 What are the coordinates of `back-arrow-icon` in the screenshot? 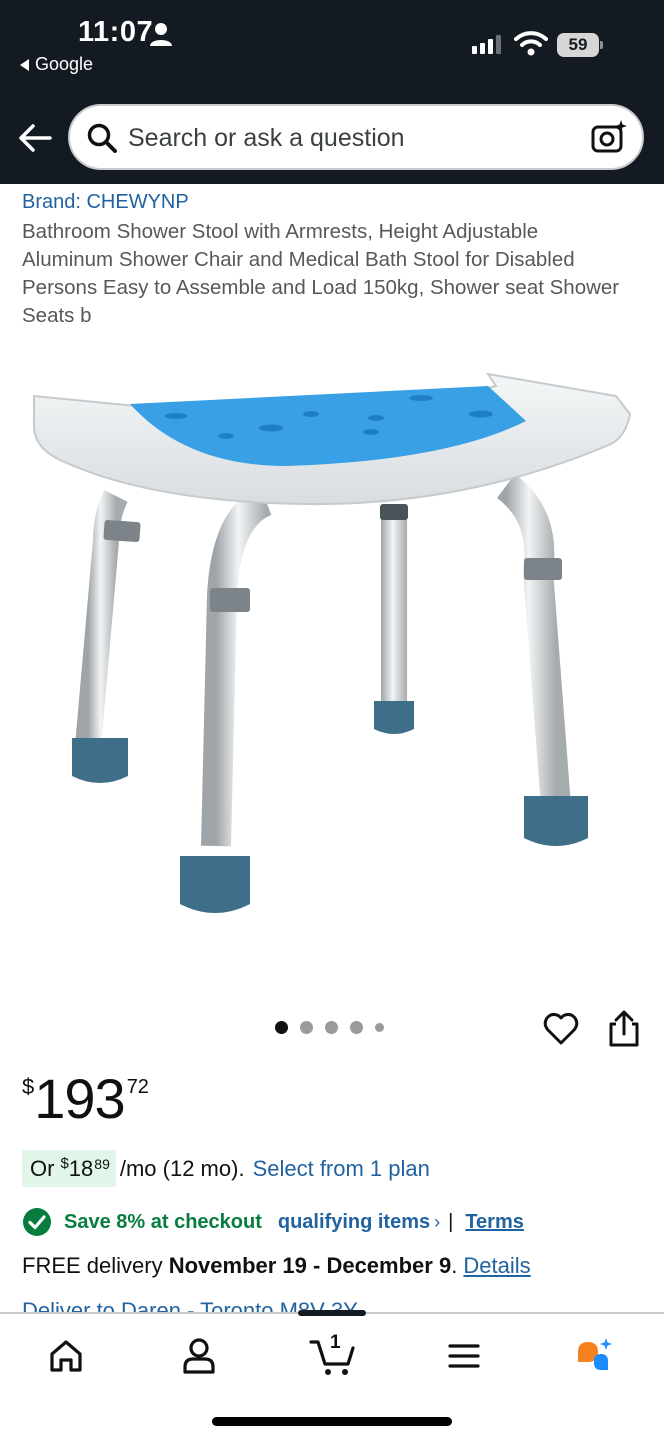 It's located at (35, 138).